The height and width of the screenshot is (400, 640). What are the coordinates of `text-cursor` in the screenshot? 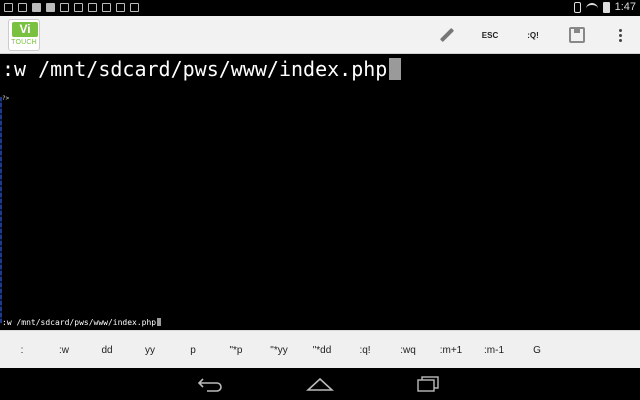 It's located at (395, 69).